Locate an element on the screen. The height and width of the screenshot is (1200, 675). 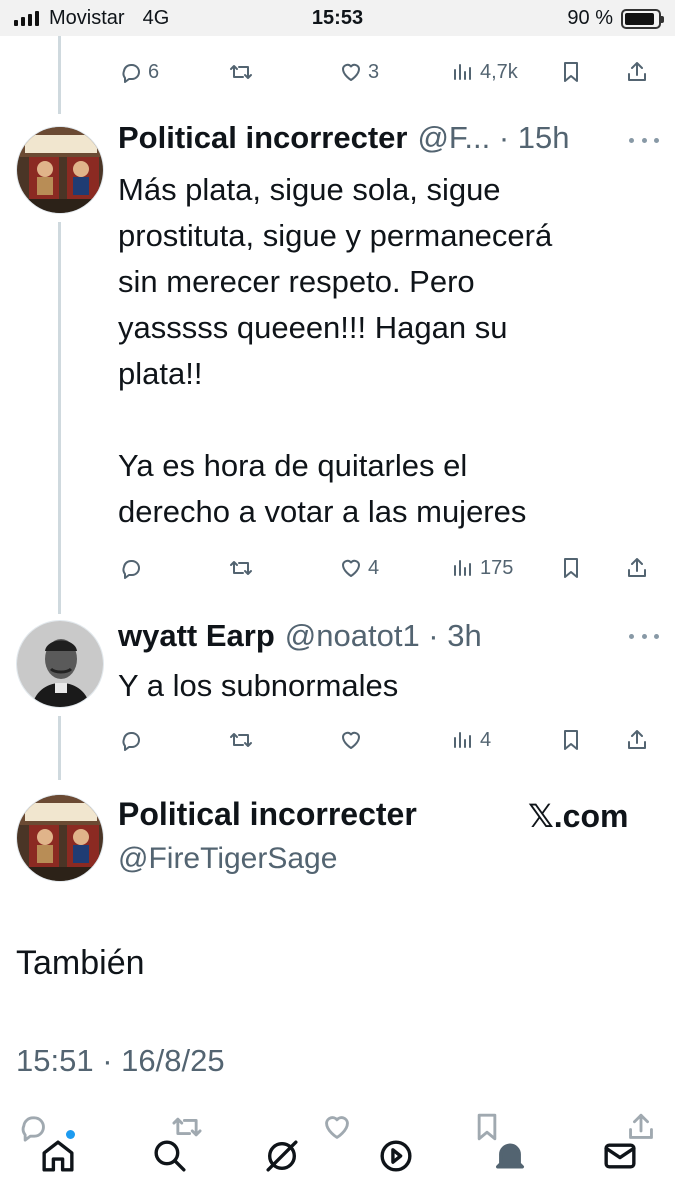
home-icon is located at coordinates (58, 1156).